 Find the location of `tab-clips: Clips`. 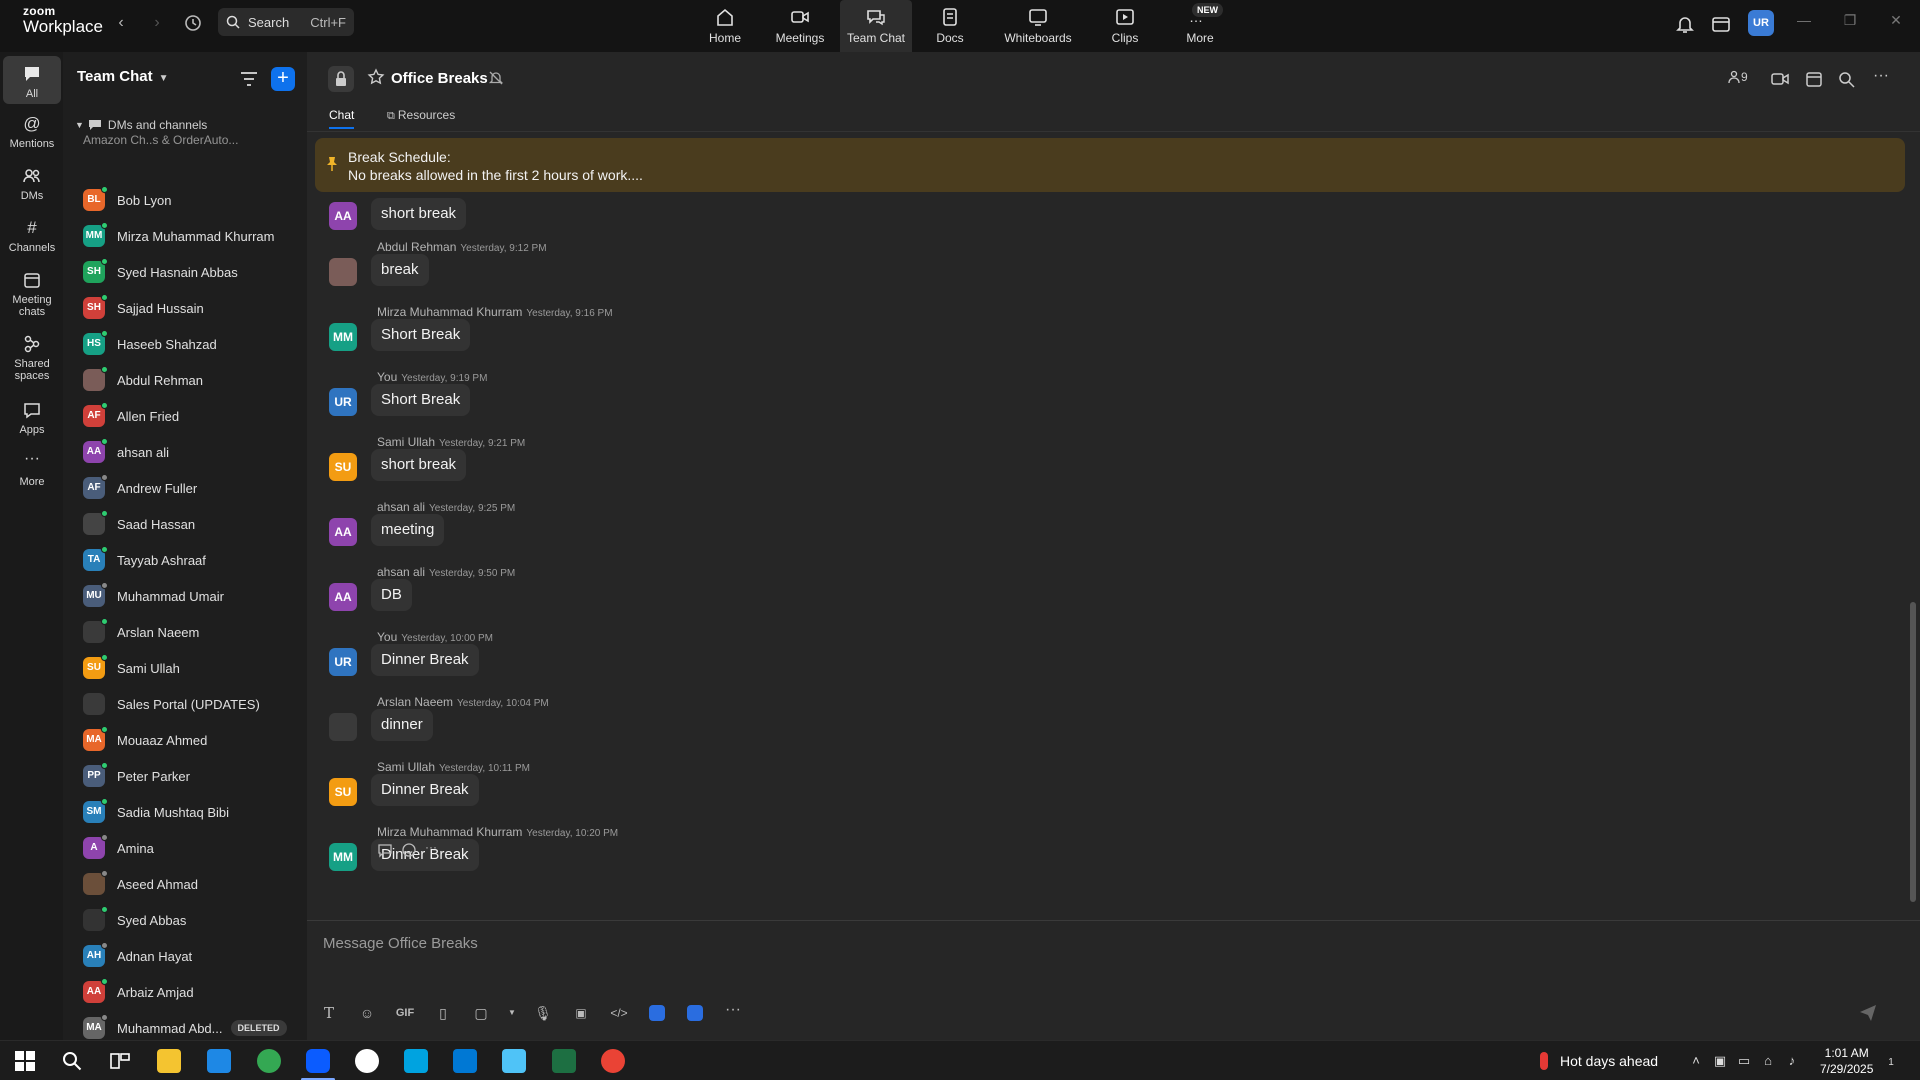

tab-clips: Clips is located at coordinates (1125, 26).